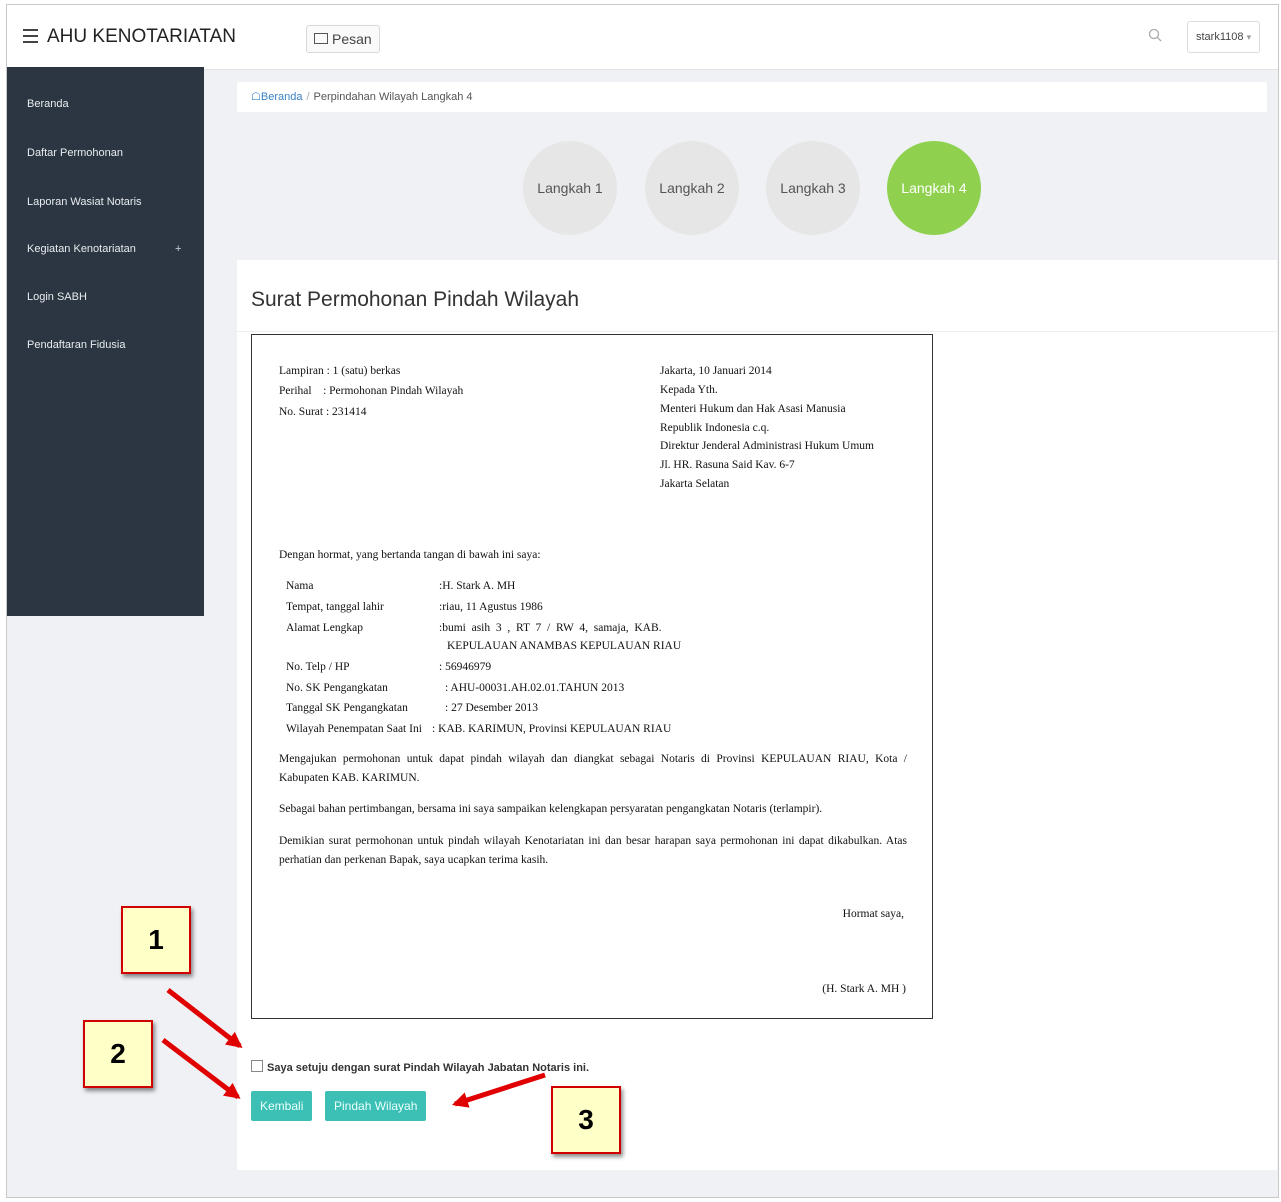 This screenshot has height=1202, width=1281. I want to click on callout-1: 1, so click(156, 940).